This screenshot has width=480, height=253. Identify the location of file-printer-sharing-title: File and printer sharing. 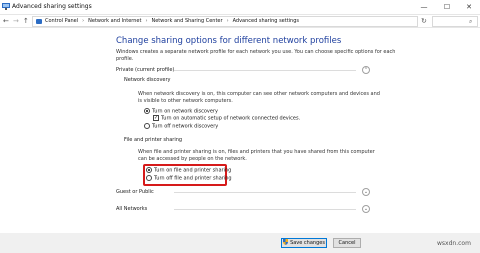
(153, 140).